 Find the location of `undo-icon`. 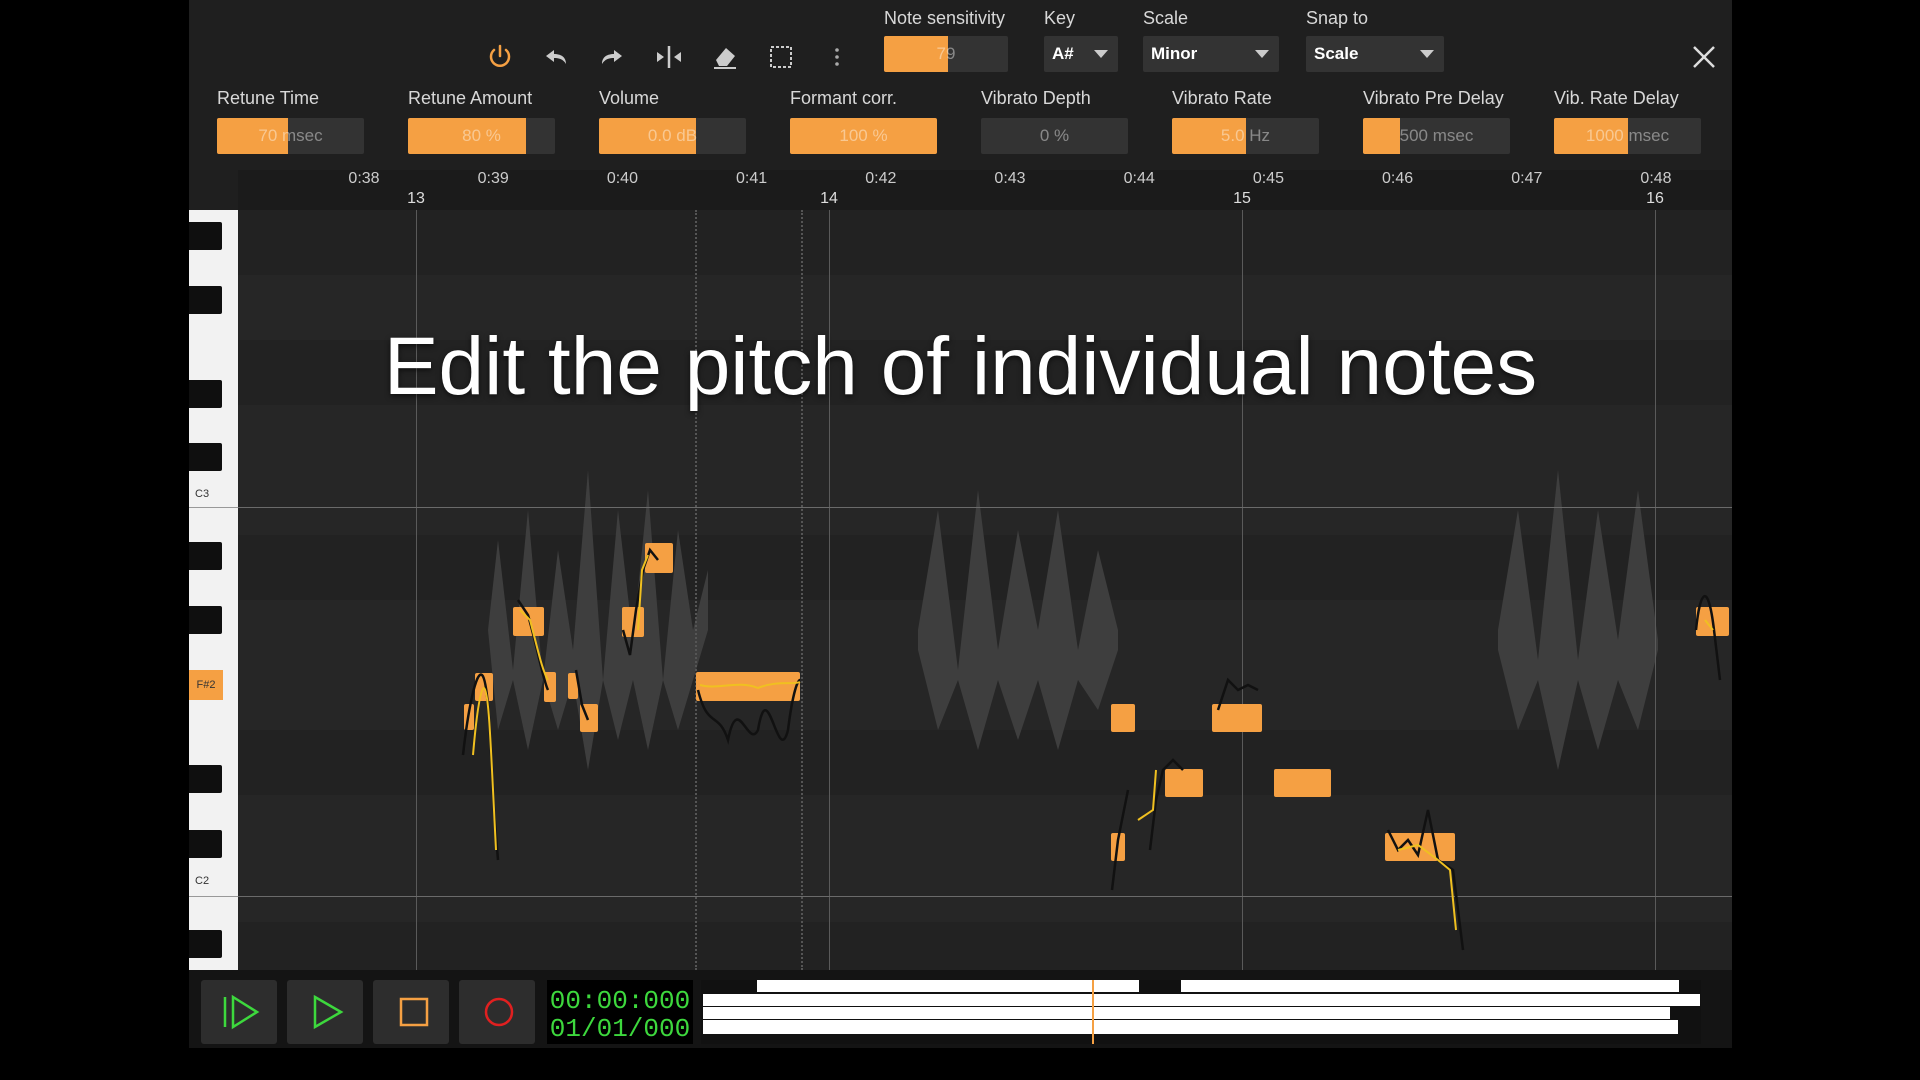

undo-icon is located at coordinates (556, 57).